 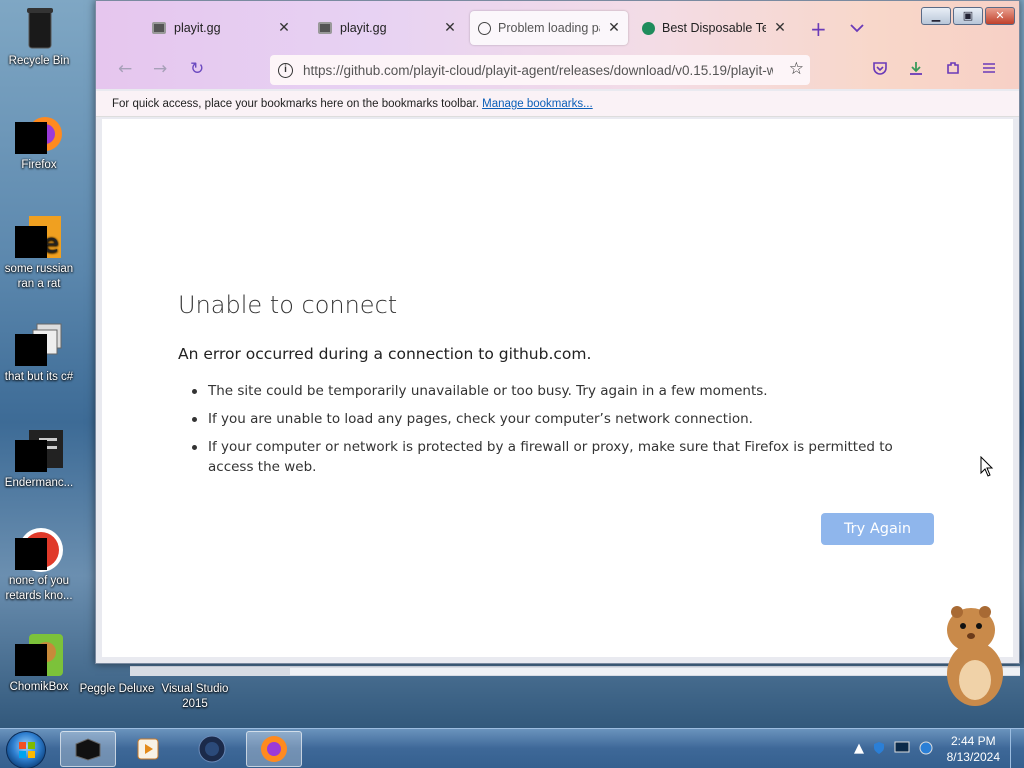 I want to click on desktop-icon-firefox: Firefox, so click(x=39, y=140).